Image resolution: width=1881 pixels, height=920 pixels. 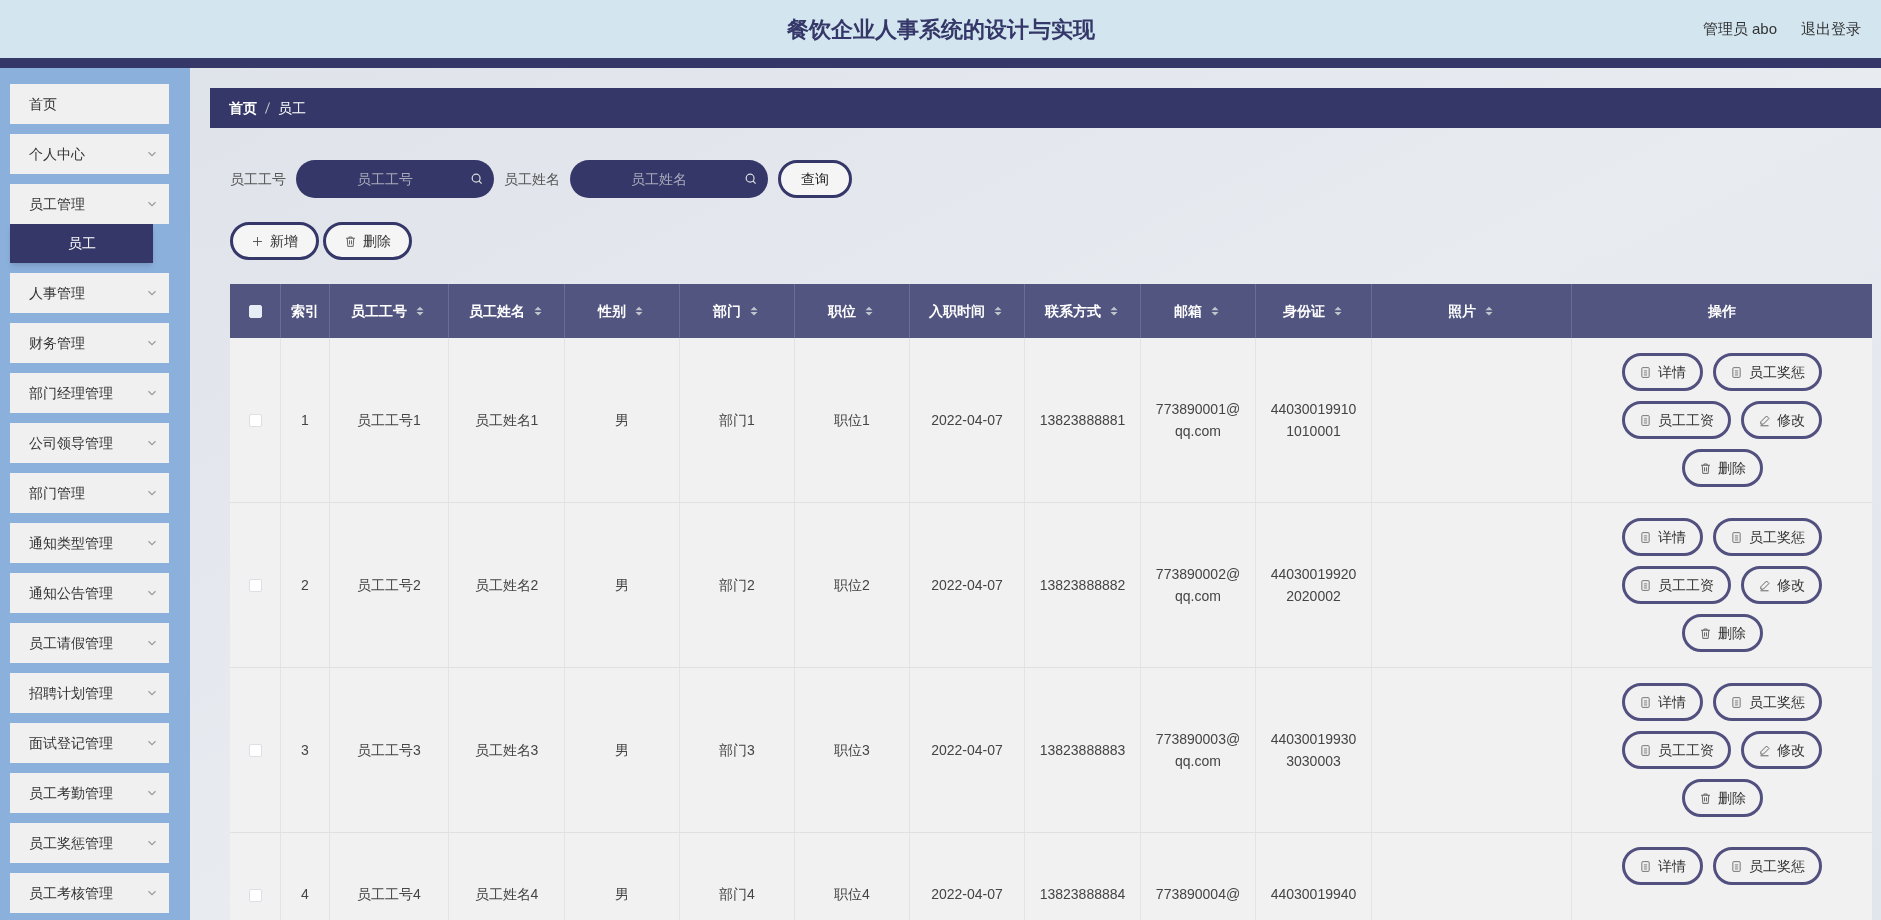 What do you see at coordinates (737, 420) in the screenshot?
I see `table-cell-text: 部门1` at bounding box center [737, 420].